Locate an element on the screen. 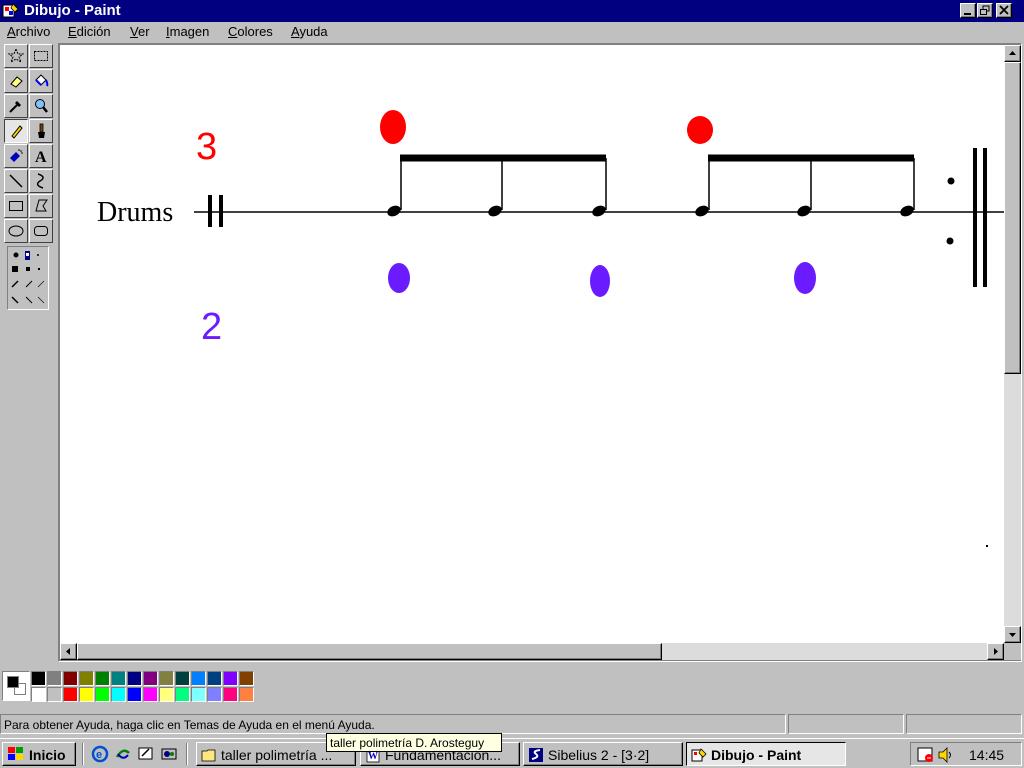 The width and height of the screenshot is (1024, 768). system-tray: 14:45 is located at coordinates (966, 754).